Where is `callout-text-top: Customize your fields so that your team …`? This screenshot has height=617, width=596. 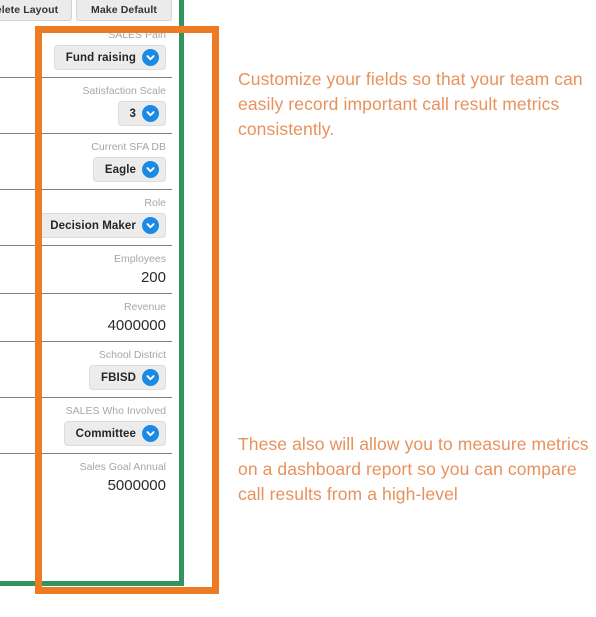
callout-text-top: Customize your fields so that your team … is located at coordinates (410, 104).